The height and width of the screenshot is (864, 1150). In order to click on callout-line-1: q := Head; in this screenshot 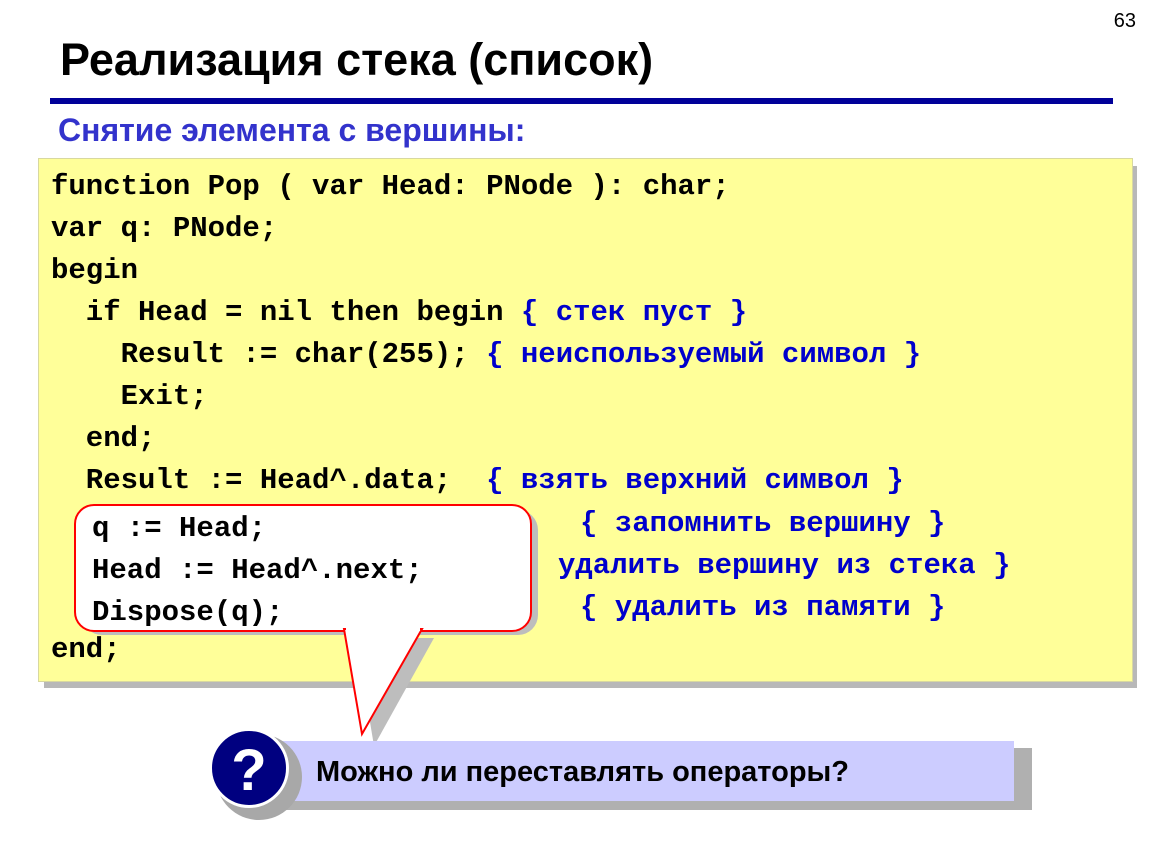, I will do `click(179, 528)`.